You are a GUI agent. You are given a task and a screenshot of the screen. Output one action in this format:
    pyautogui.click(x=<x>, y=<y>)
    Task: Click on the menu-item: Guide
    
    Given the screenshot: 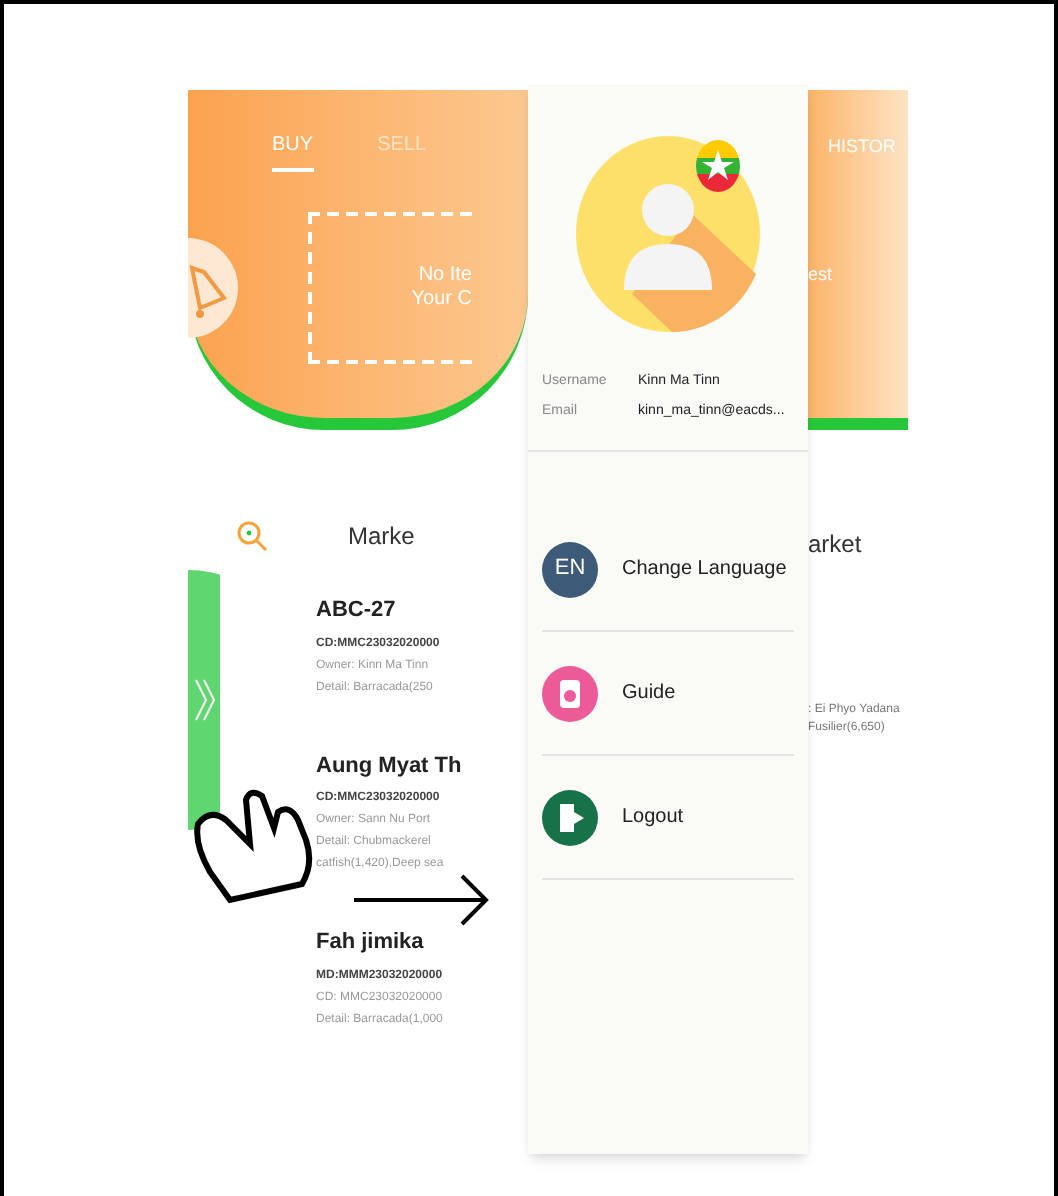 What is the action you would take?
    pyautogui.click(x=668, y=694)
    